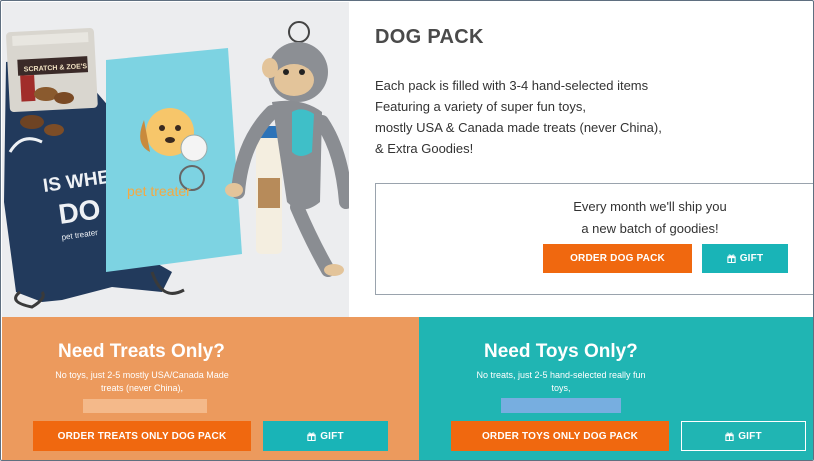  What do you see at coordinates (650, 228) in the screenshot?
I see `ship-message-line: a new batch of goodies!` at bounding box center [650, 228].